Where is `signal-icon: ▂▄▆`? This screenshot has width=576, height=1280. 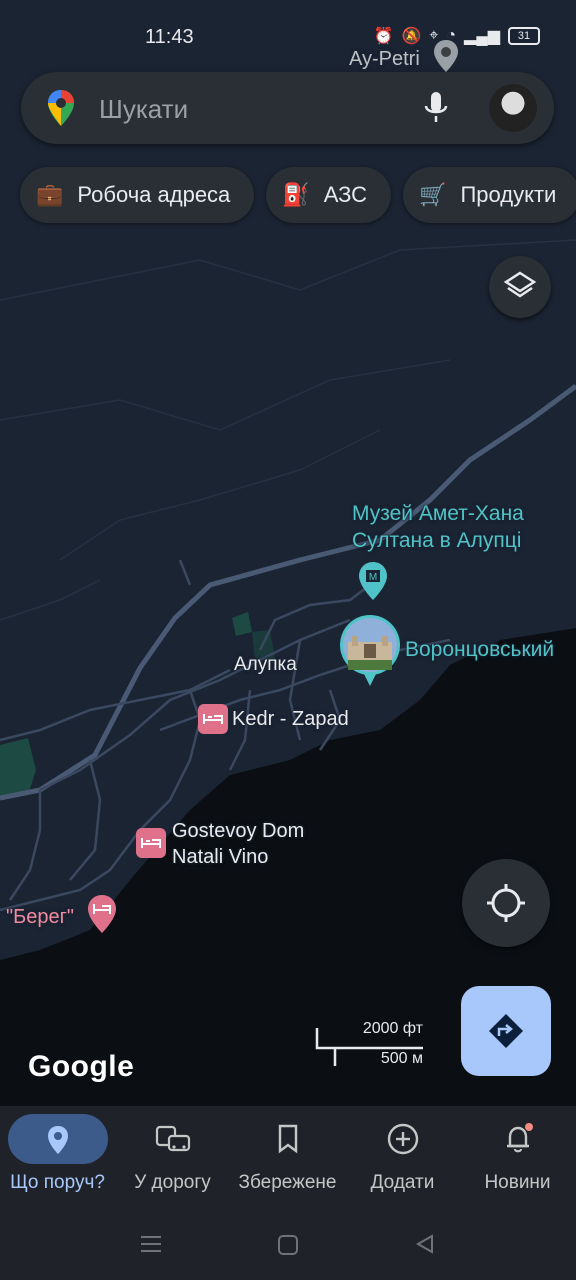
signal-icon: ▂▄▆ is located at coordinates (482, 36).